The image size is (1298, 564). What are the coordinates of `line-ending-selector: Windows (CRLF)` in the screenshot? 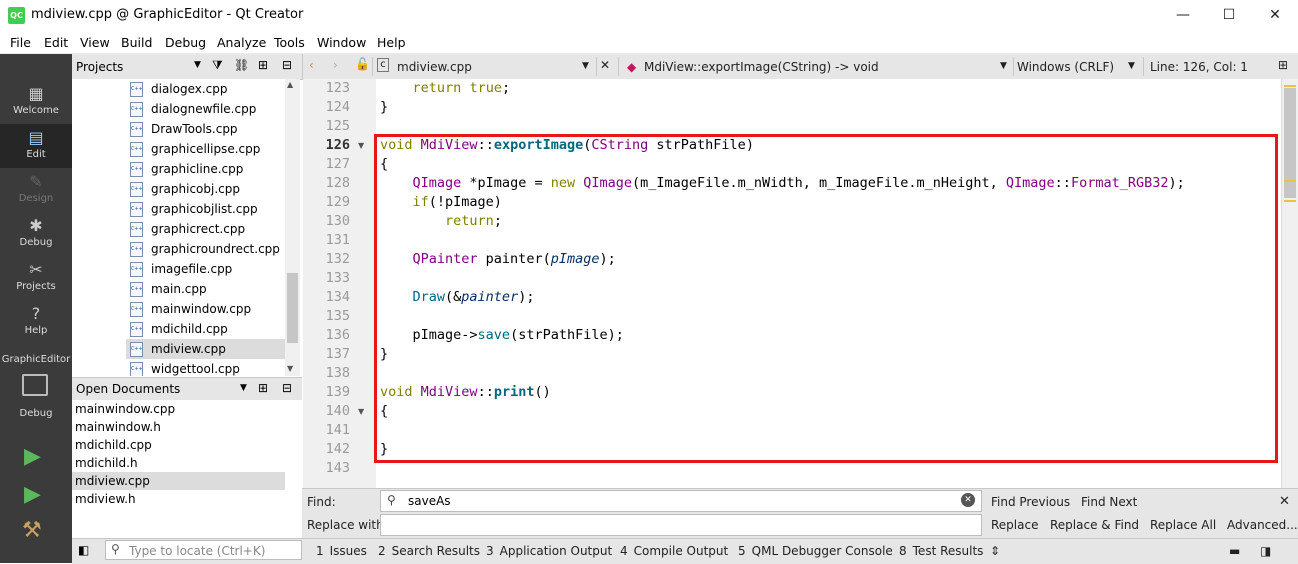 It's located at (1065, 67).